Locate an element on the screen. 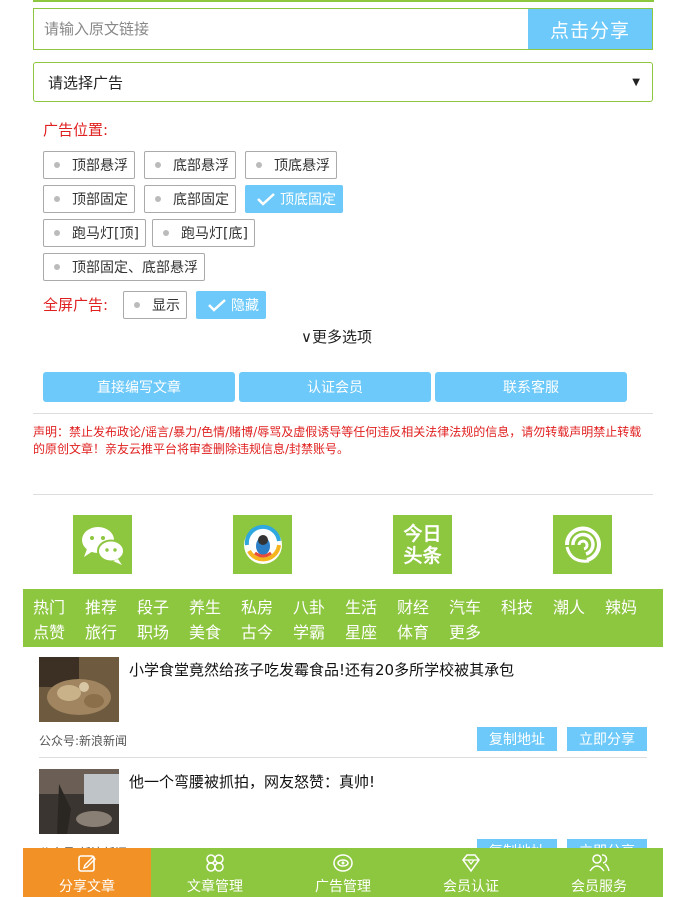 The height and width of the screenshot is (897, 673). fullscreen-ad-label: 全屏广告: is located at coordinates (76, 305).